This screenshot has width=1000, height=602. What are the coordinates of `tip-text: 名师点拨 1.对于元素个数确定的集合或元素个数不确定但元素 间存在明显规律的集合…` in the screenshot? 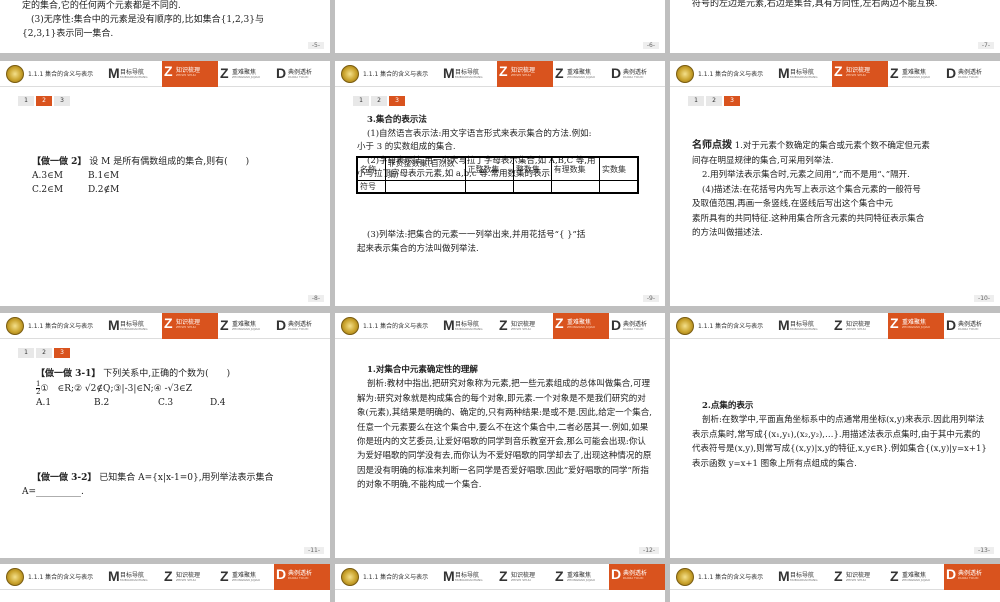 It's located at (811, 189).